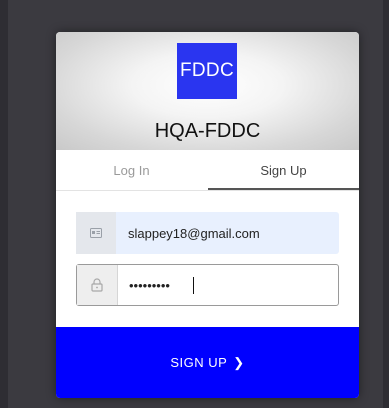  What do you see at coordinates (283, 189) in the screenshot?
I see `active-tab-indicator` at bounding box center [283, 189].